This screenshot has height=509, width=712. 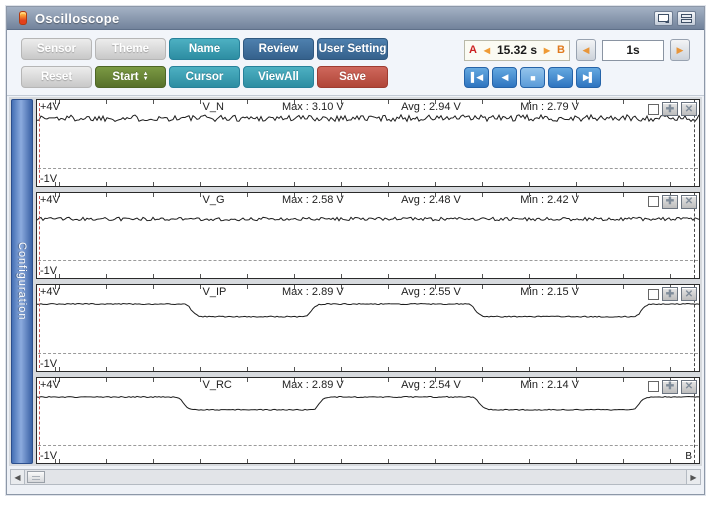 I want to click on playback-controls: ▌◀ ◀ ■ ▶ ▶▌, so click(x=577, y=77).